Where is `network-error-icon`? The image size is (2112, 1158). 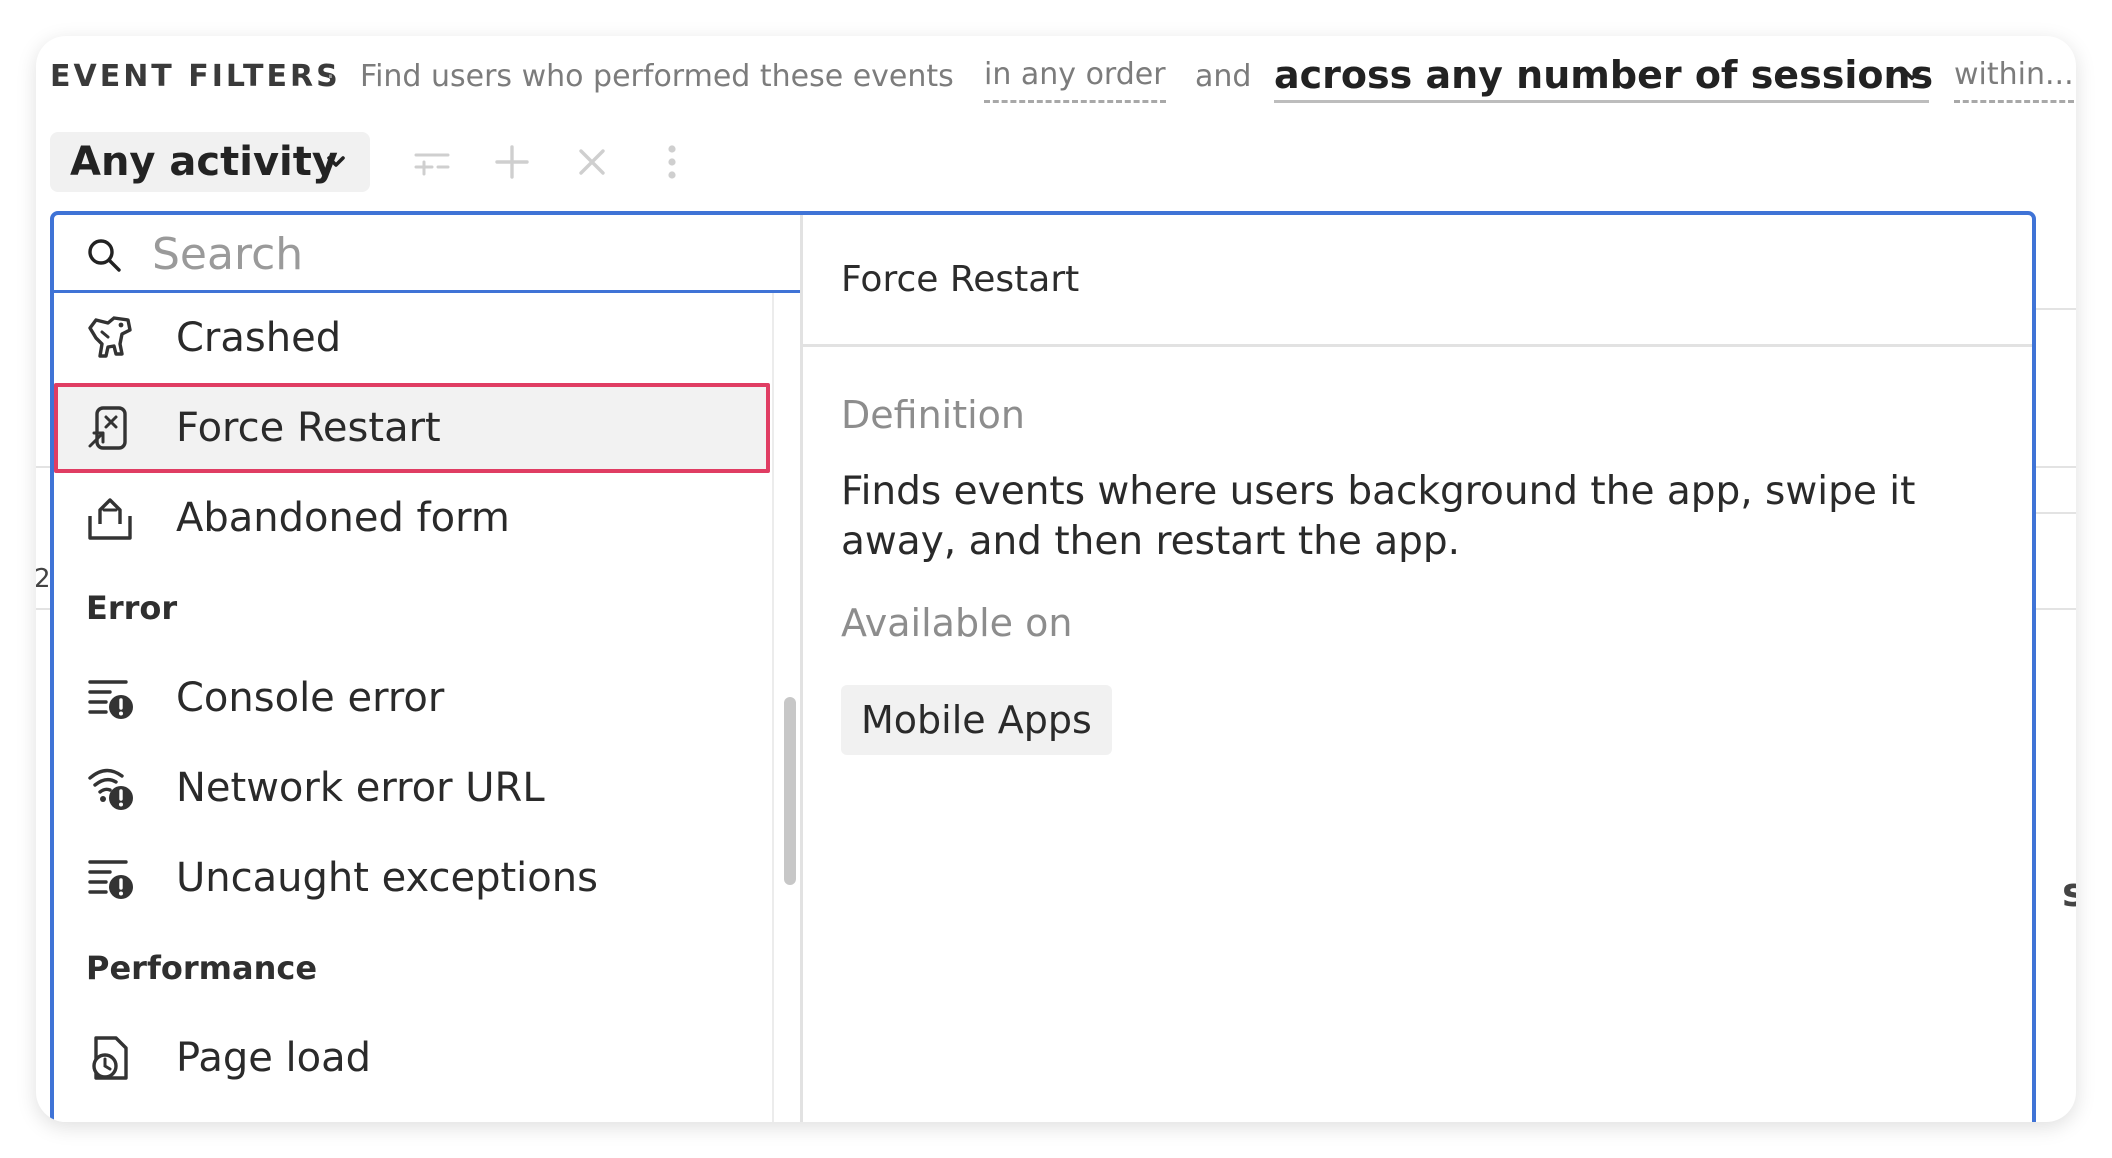
network-error-icon is located at coordinates (110, 789).